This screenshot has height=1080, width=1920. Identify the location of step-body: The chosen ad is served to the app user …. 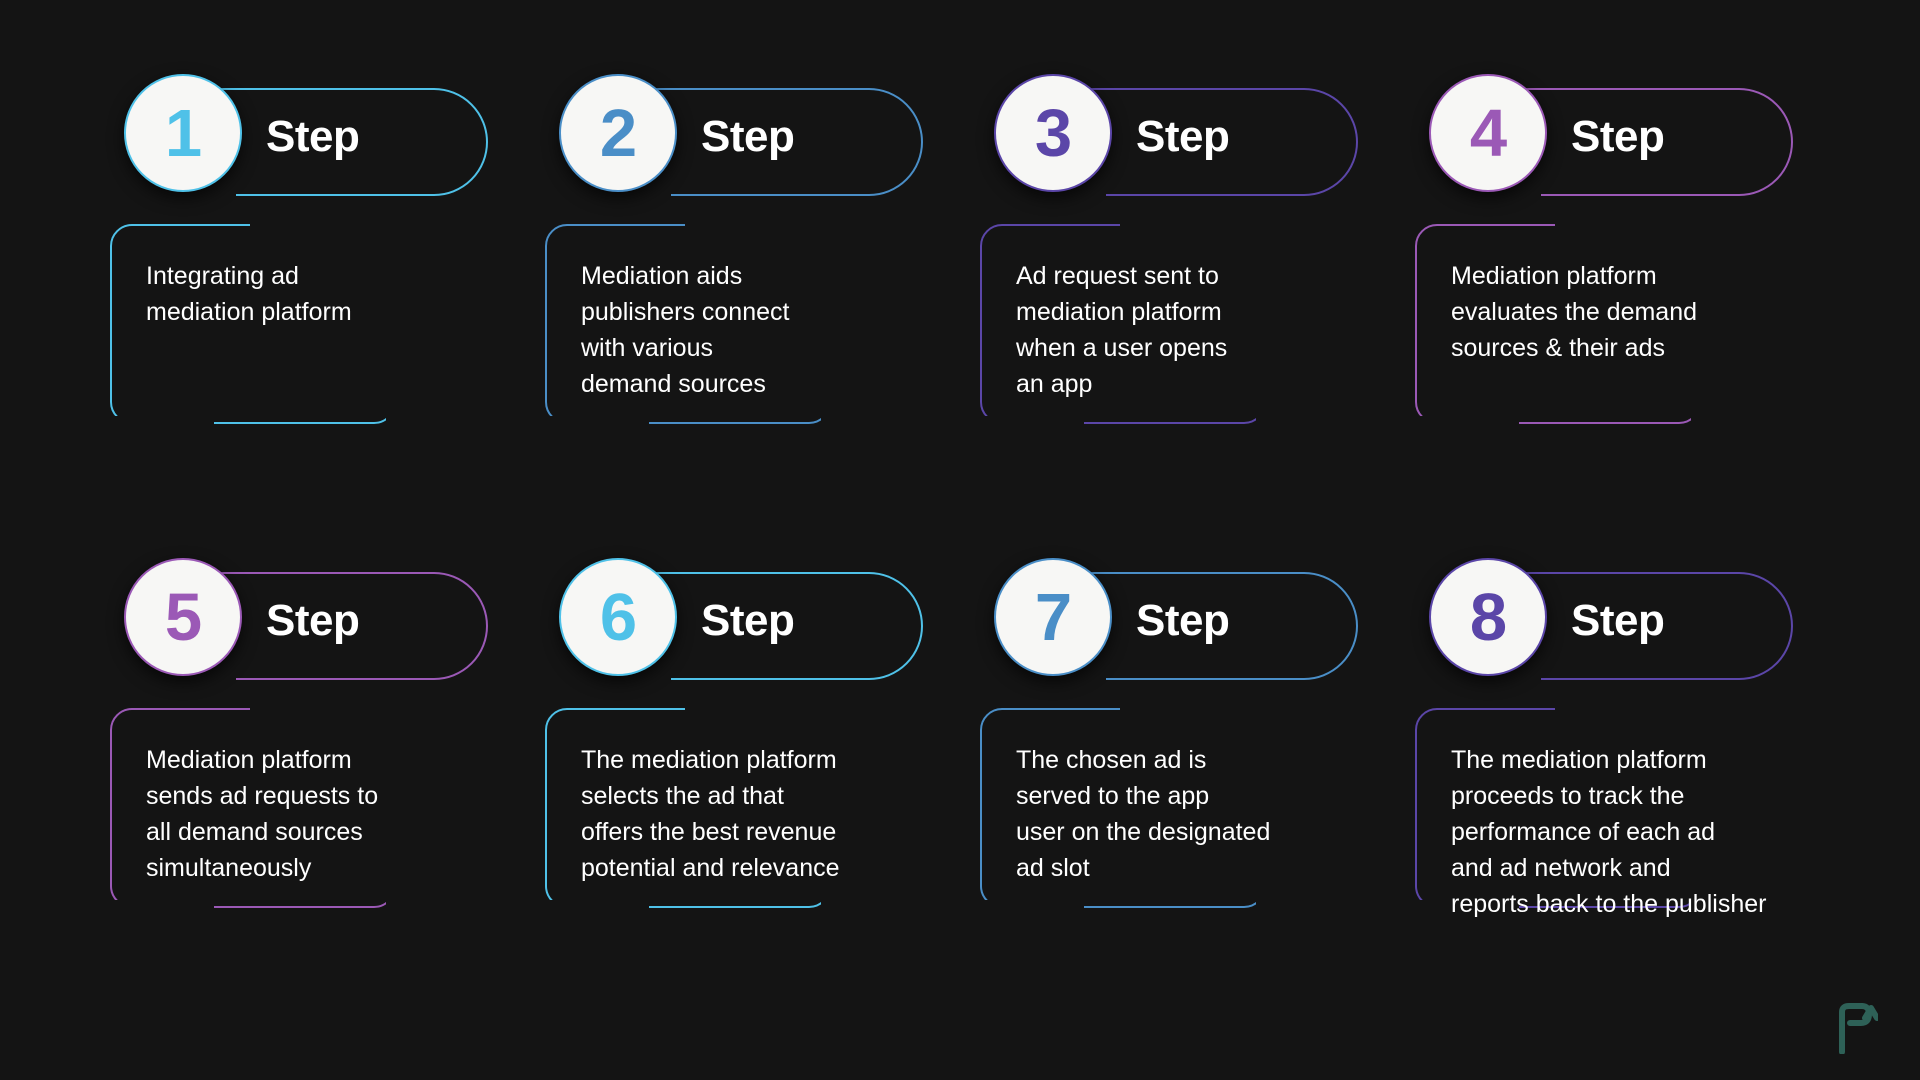
(1194, 810).